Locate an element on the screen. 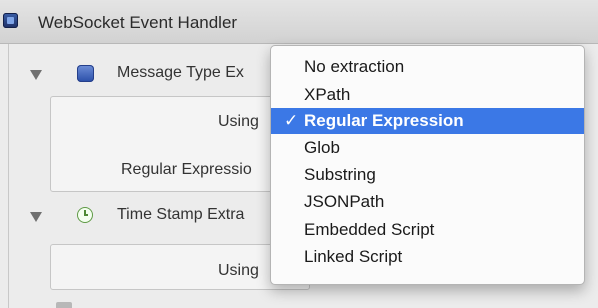  message-type-row: Message Type Ex is located at coordinates (150, 73).